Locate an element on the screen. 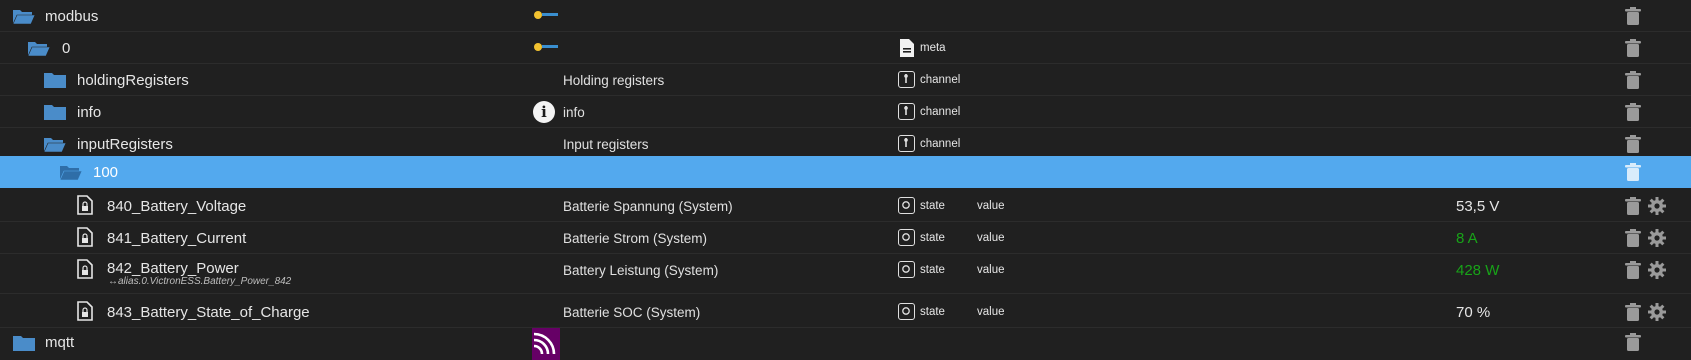  meta-document-icon is located at coordinates (907, 48).